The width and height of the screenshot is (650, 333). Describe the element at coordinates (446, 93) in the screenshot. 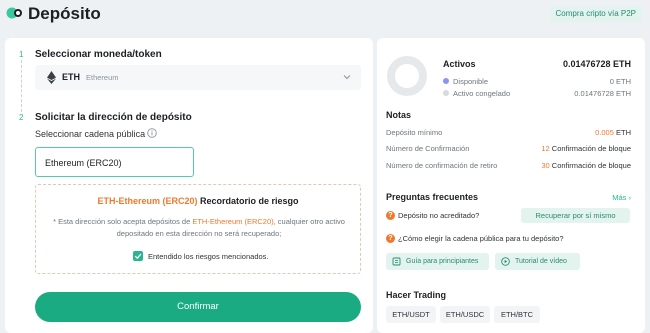

I see `frozen-dot` at that location.